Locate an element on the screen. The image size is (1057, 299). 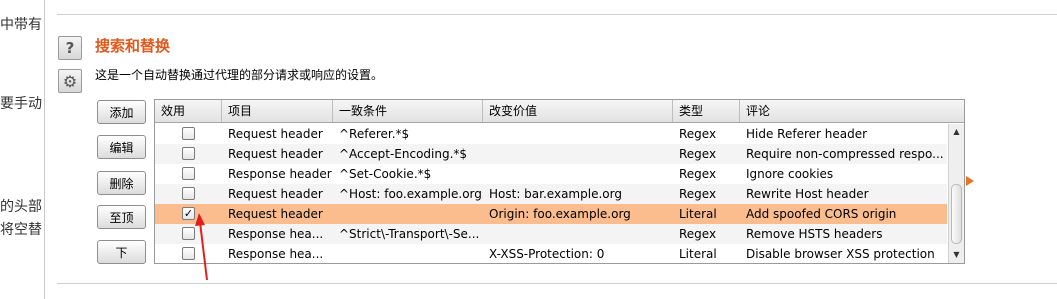
left-fragment: 的头部 is located at coordinates (21, 207).